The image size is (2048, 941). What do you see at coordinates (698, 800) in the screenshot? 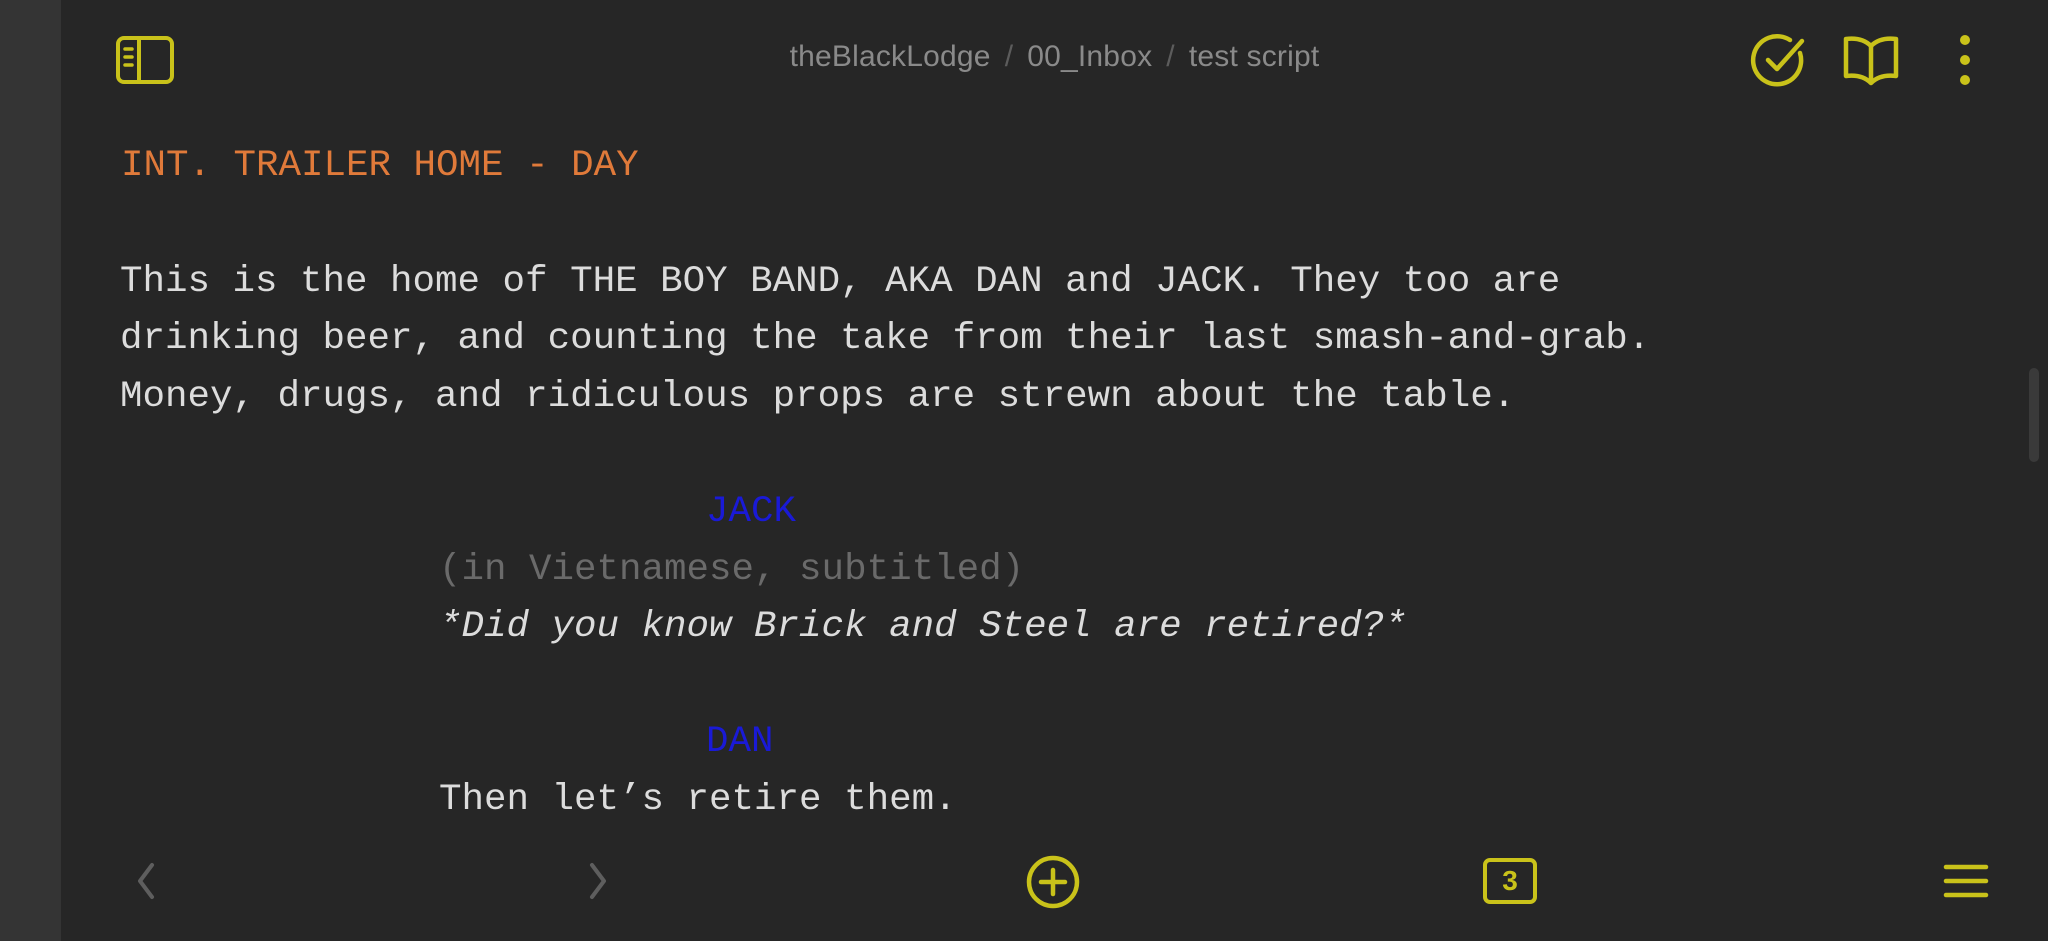
I see `dialogue-line: Then let’s retire them.` at bounding box center [698, 800].